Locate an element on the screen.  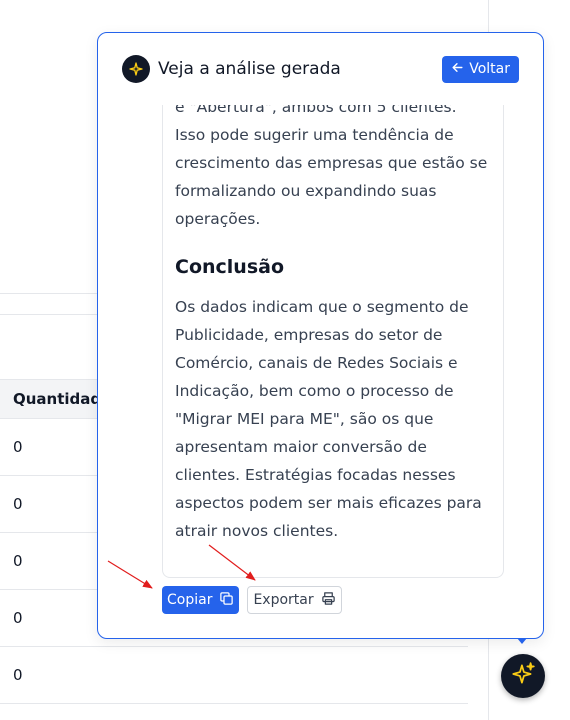
copy-button: Copiar is located at coordinates (201, 600).